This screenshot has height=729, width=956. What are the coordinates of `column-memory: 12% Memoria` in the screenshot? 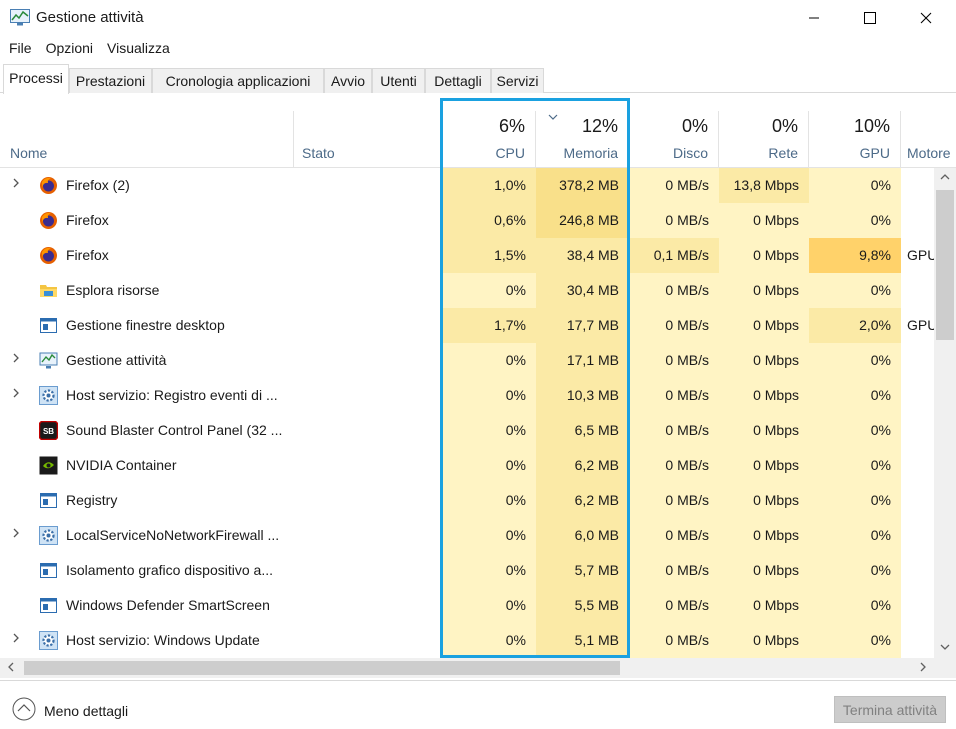 It's located at (582, 139).